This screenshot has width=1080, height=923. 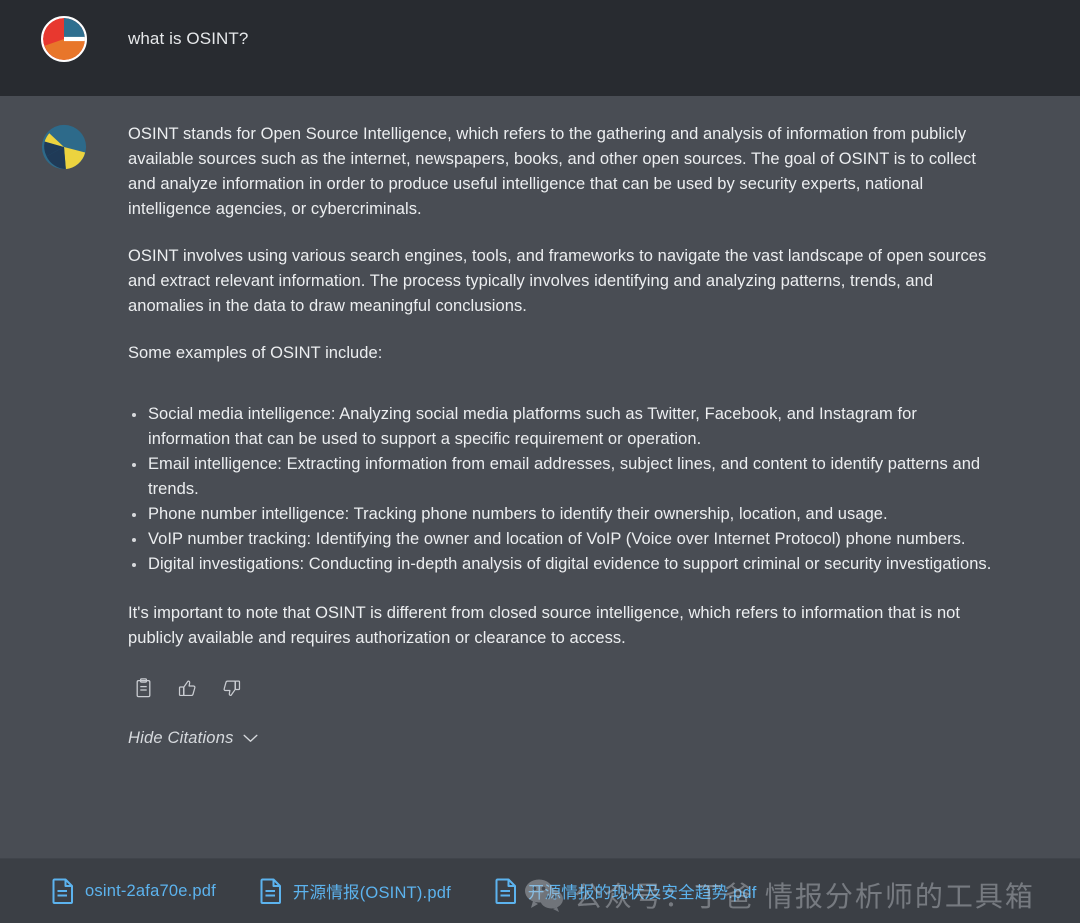 What do you see at coordinates (563, 688) in the screenshot?
I see `message-action-bar` at bounding box center [563, 688].